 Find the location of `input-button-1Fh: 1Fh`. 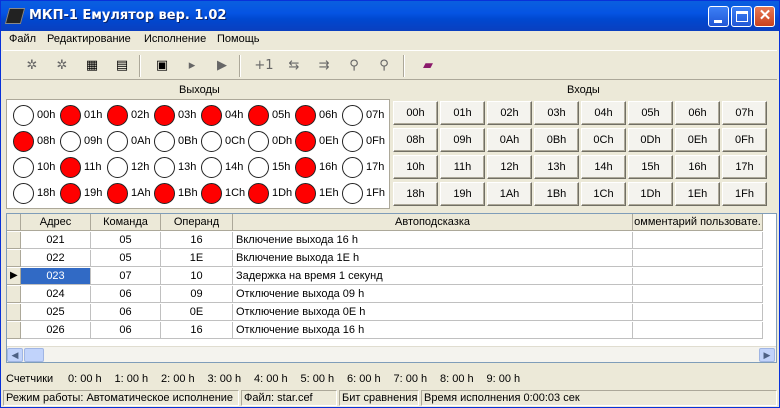

input-button-1Fh: 1Fh is located at coordinates (744, 194).